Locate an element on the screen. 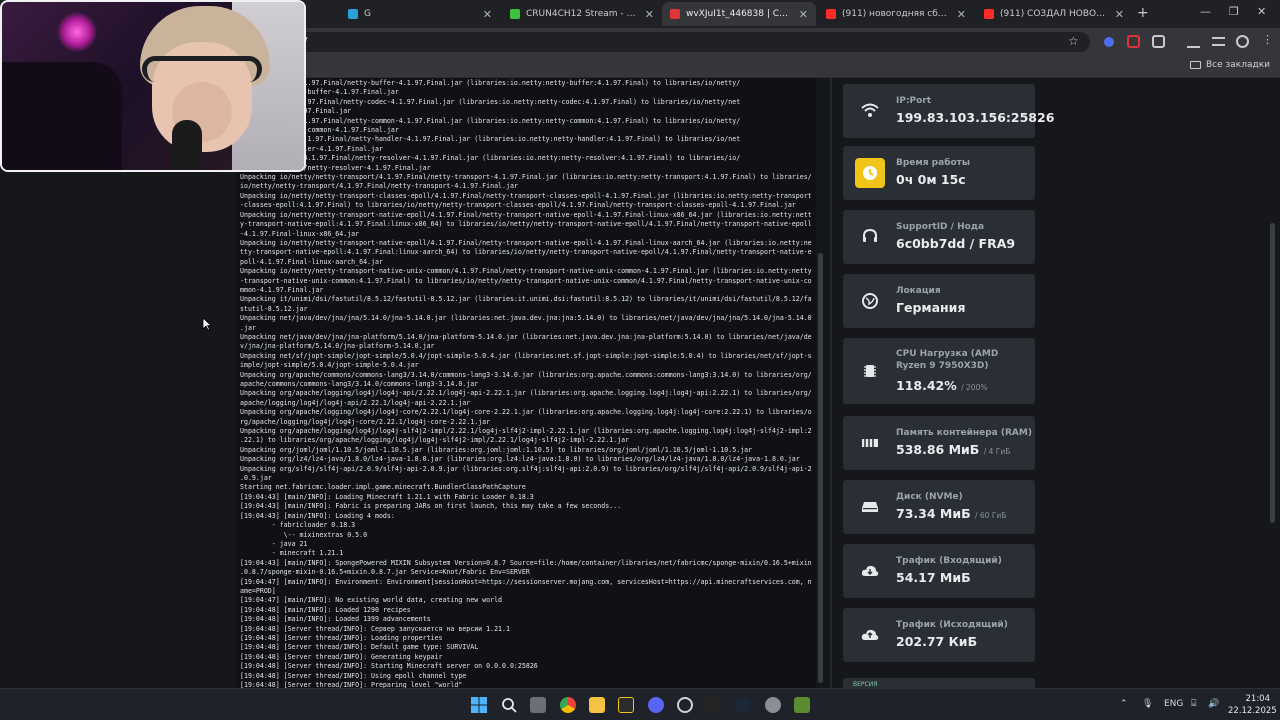  stat-card-ip: IP:Port 199.83.103.156:25826 is located at coordinates (948, 111).